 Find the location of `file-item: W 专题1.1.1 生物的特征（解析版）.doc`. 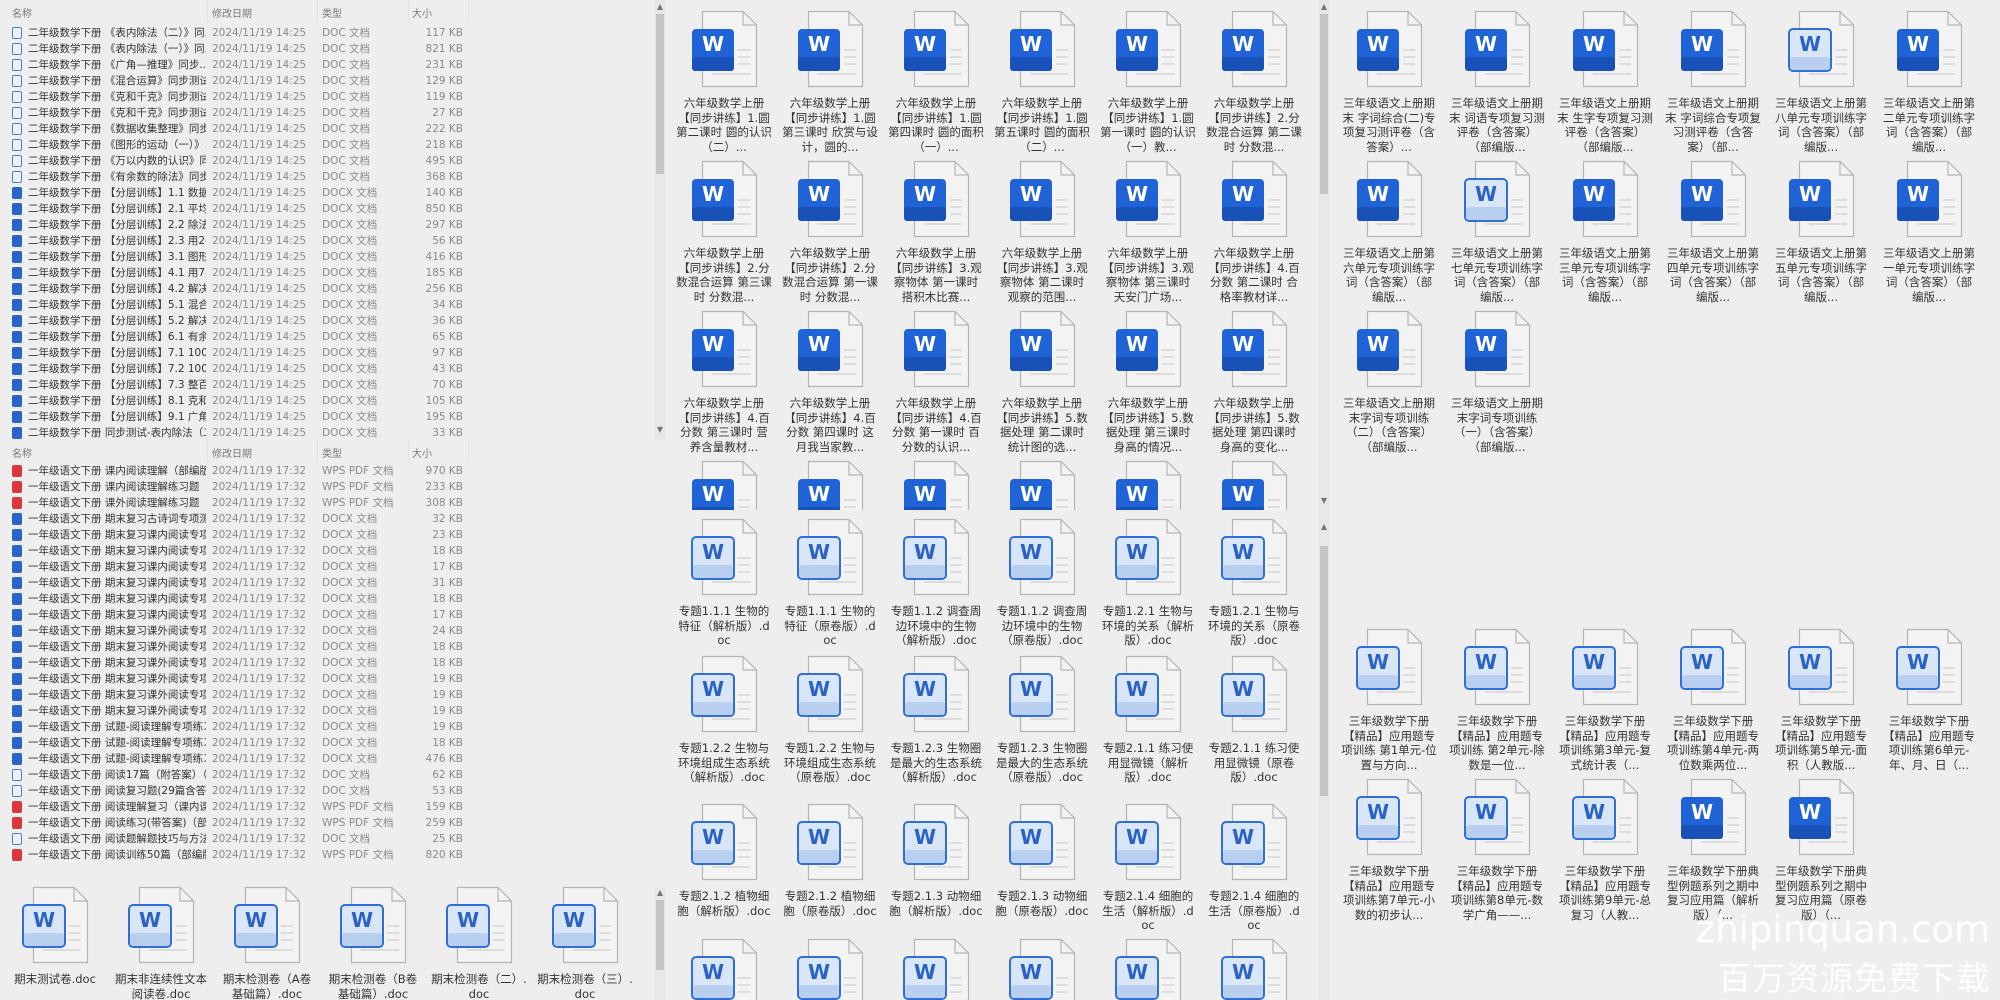

file-item: W 专题1.1.1 生物的特征（解析版）.doc is located at coordinates (724, 583).